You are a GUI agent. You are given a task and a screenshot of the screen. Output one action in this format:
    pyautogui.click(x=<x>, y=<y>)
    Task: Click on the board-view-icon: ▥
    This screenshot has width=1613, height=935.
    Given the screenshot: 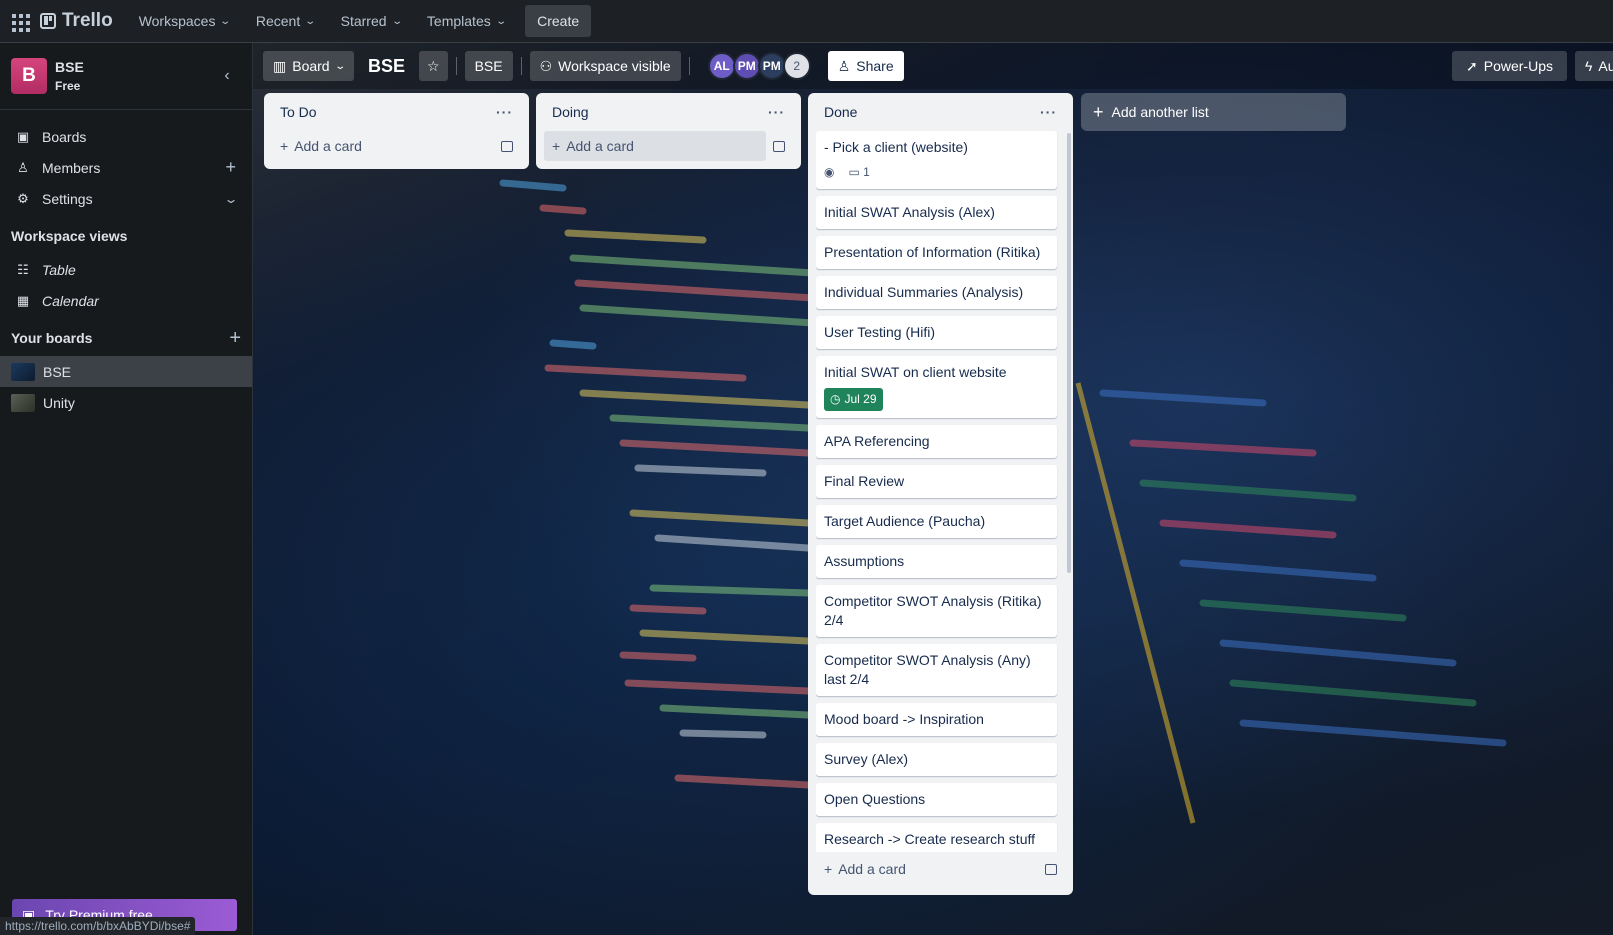 What is the action you would take?
    pyautogui.click(x=280, y=65)
    